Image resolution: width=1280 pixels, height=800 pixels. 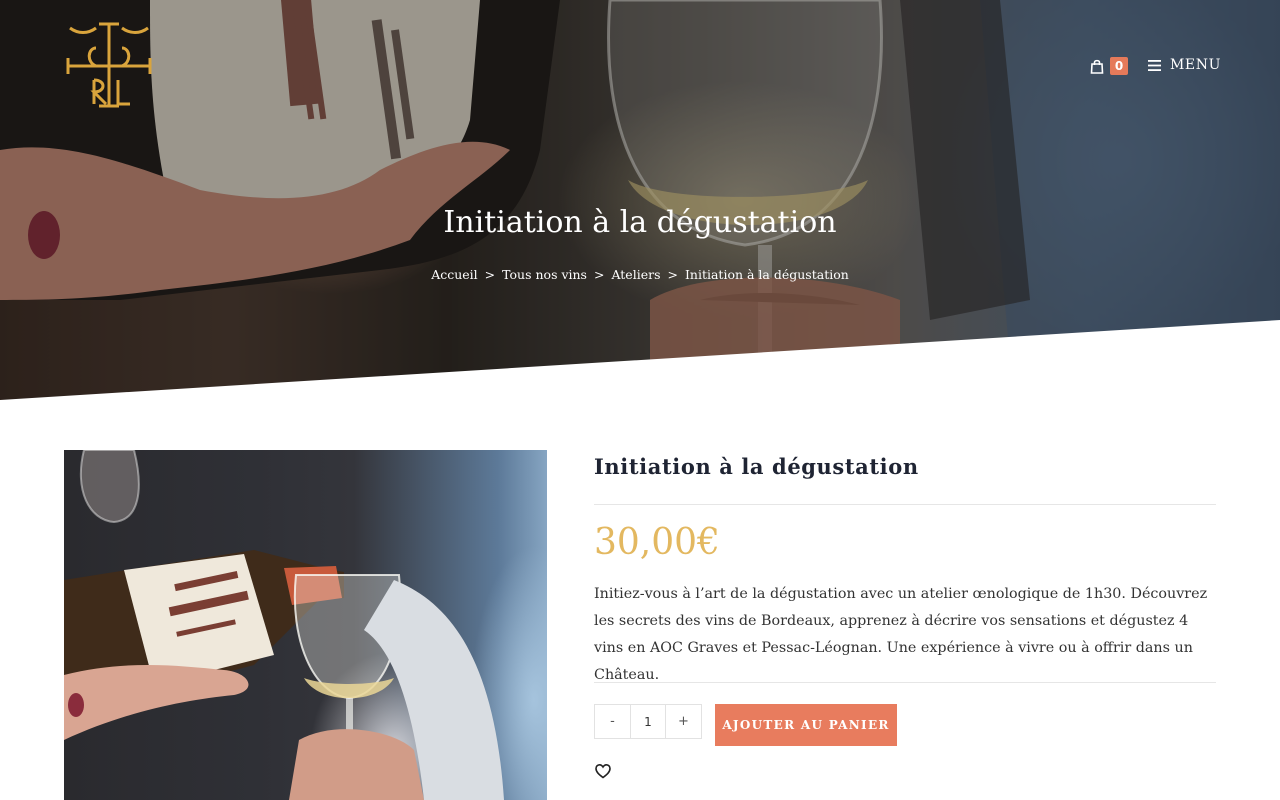 I want to click on add-to-cart-button: AJOUTER AU PANIER, so click(x=806, y=725).